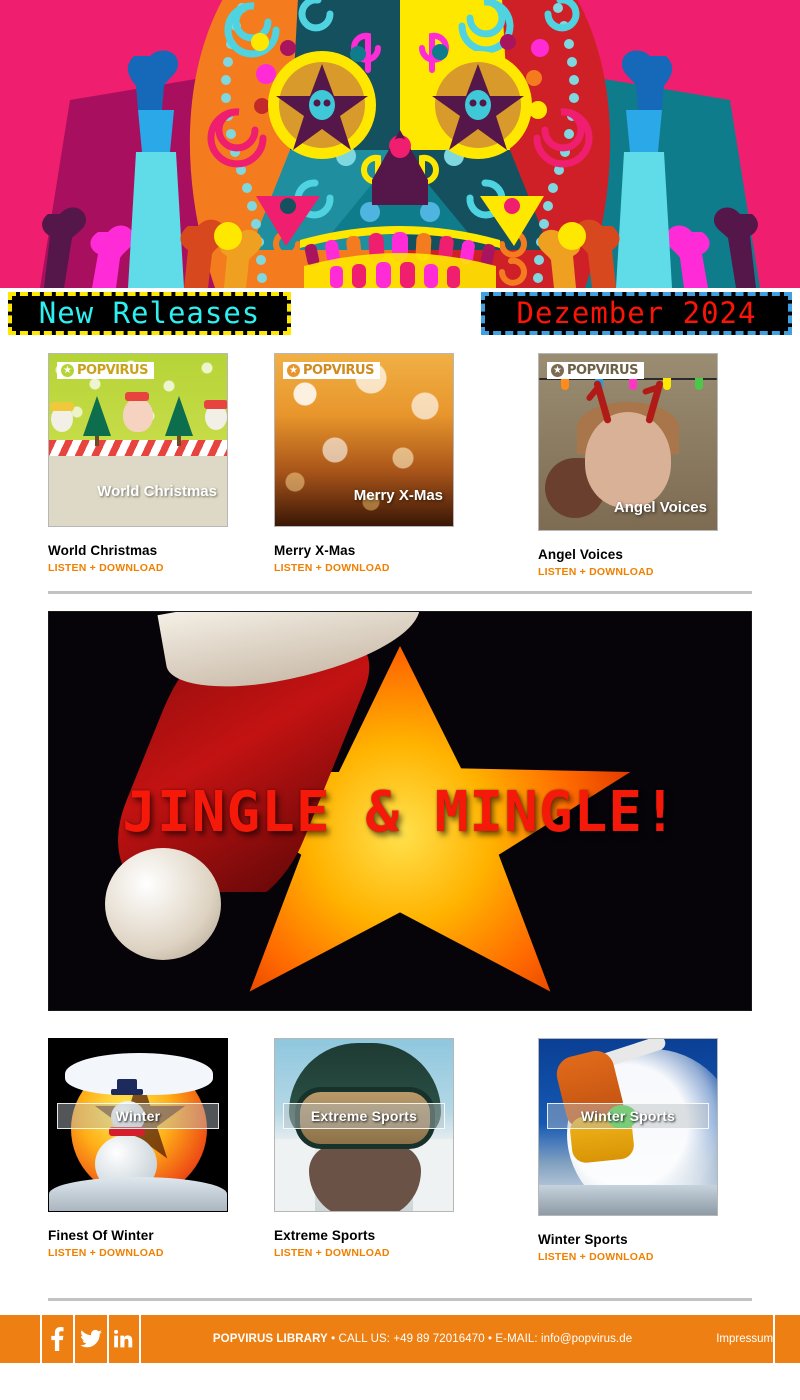 The width and height of the screenshot is (800, 1400). Describe the element at coordinates (580, 554) in the screenshot. I see `release-title: Angel Voices` at that location.